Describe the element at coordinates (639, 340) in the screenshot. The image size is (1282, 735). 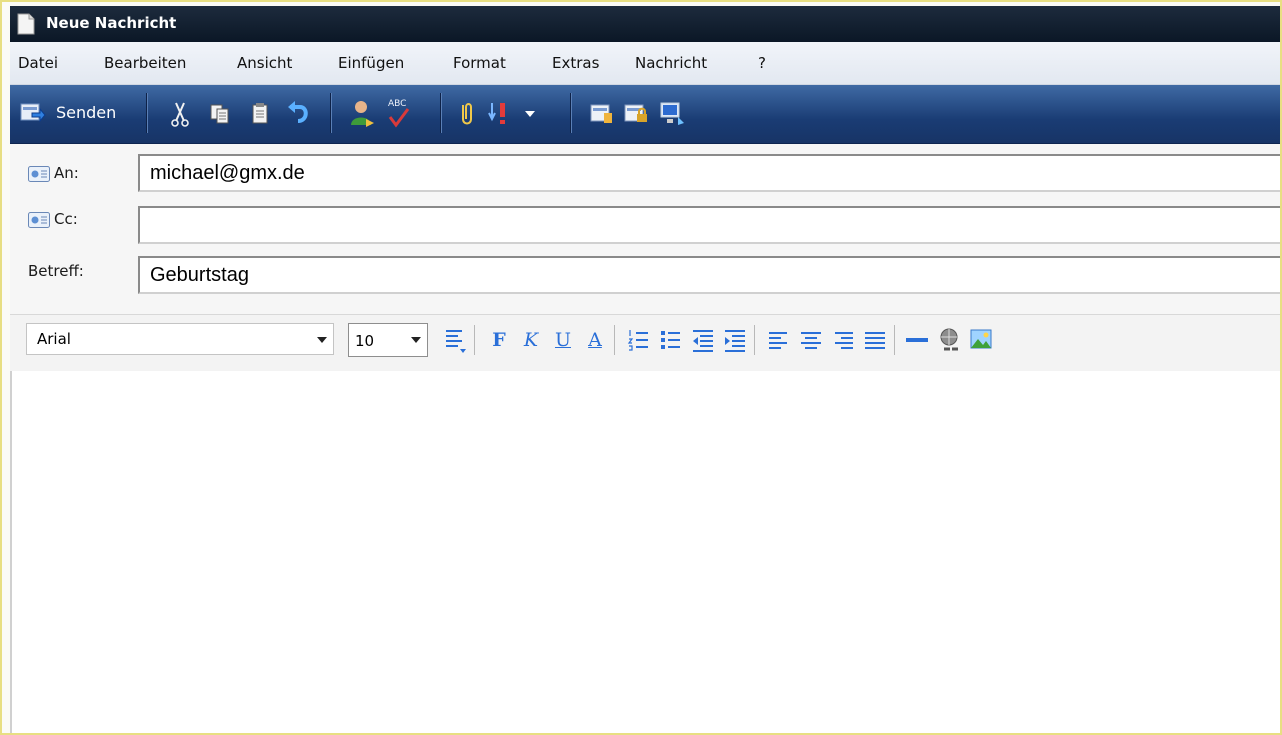
I see `numbered-list-icon` at that location.